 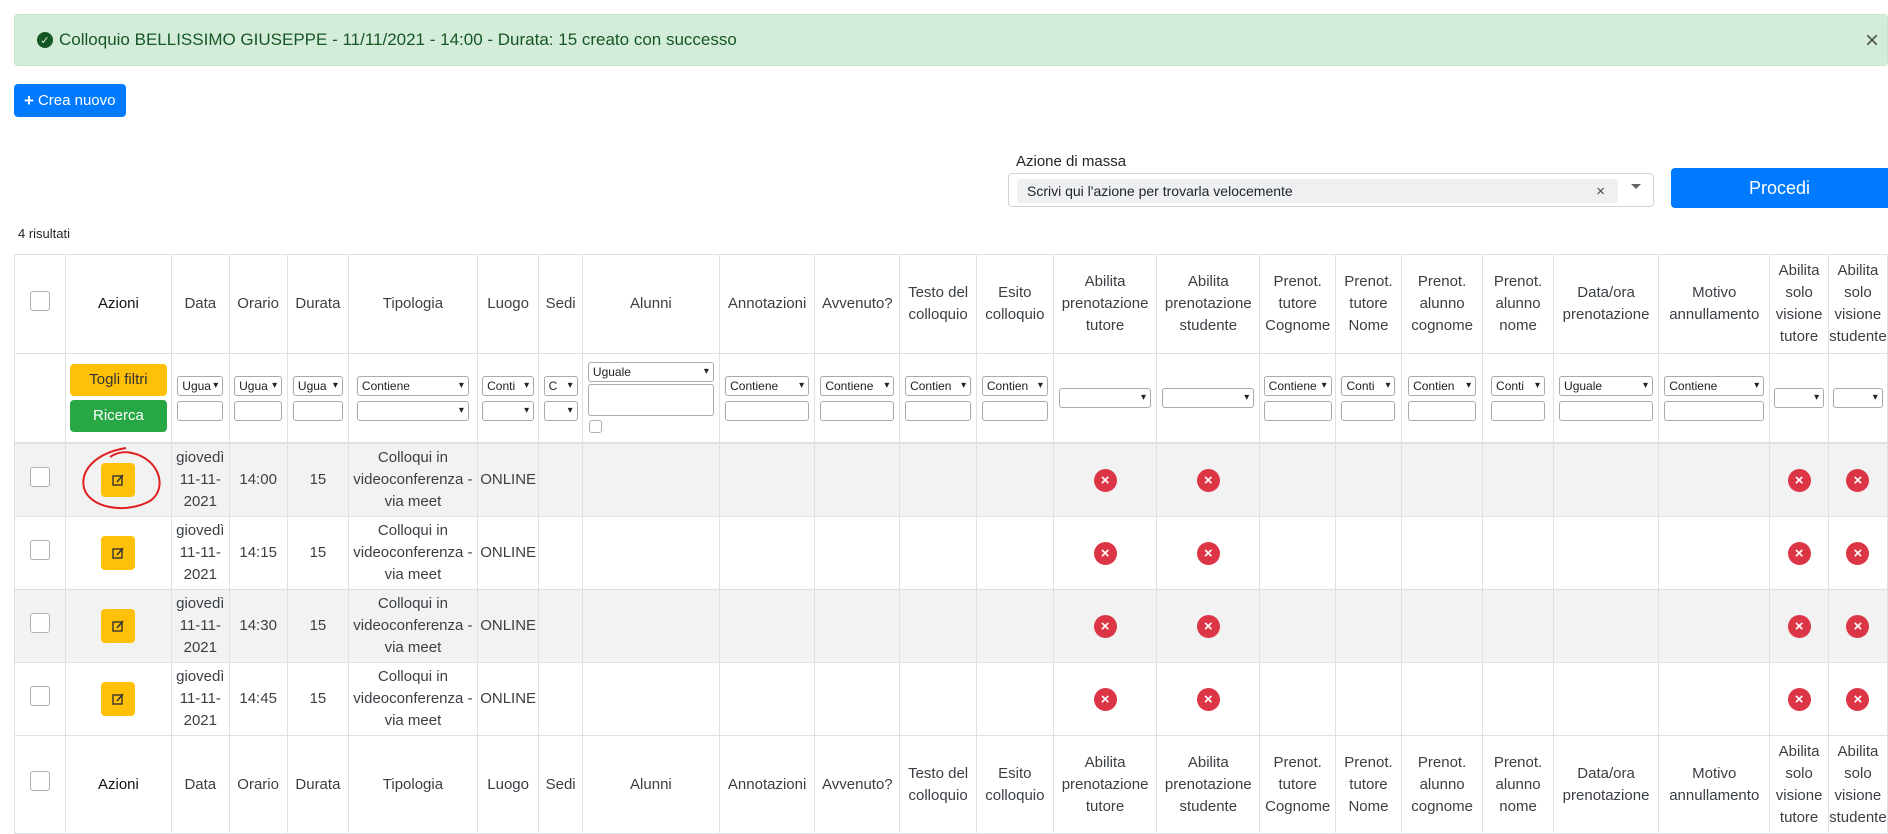 What do you see at coordinates (1600, 191) in the screenshot?
I see `clear-icon: ×` at bounding box center [1600, 191].